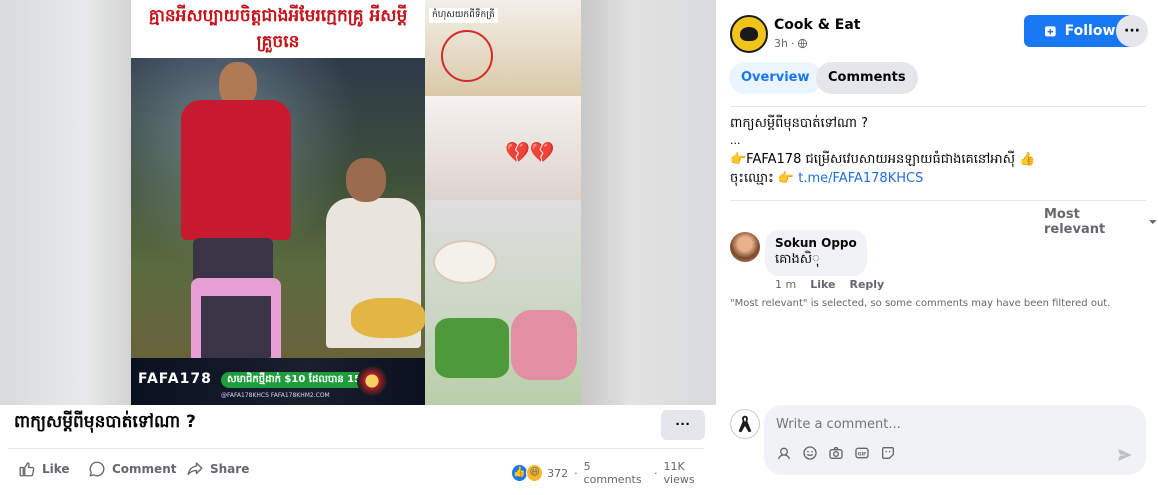  What do you see at coordinates (557, 473) in the screenshot?
I see `reaction-count: 372` at bounding box center [557, 473].